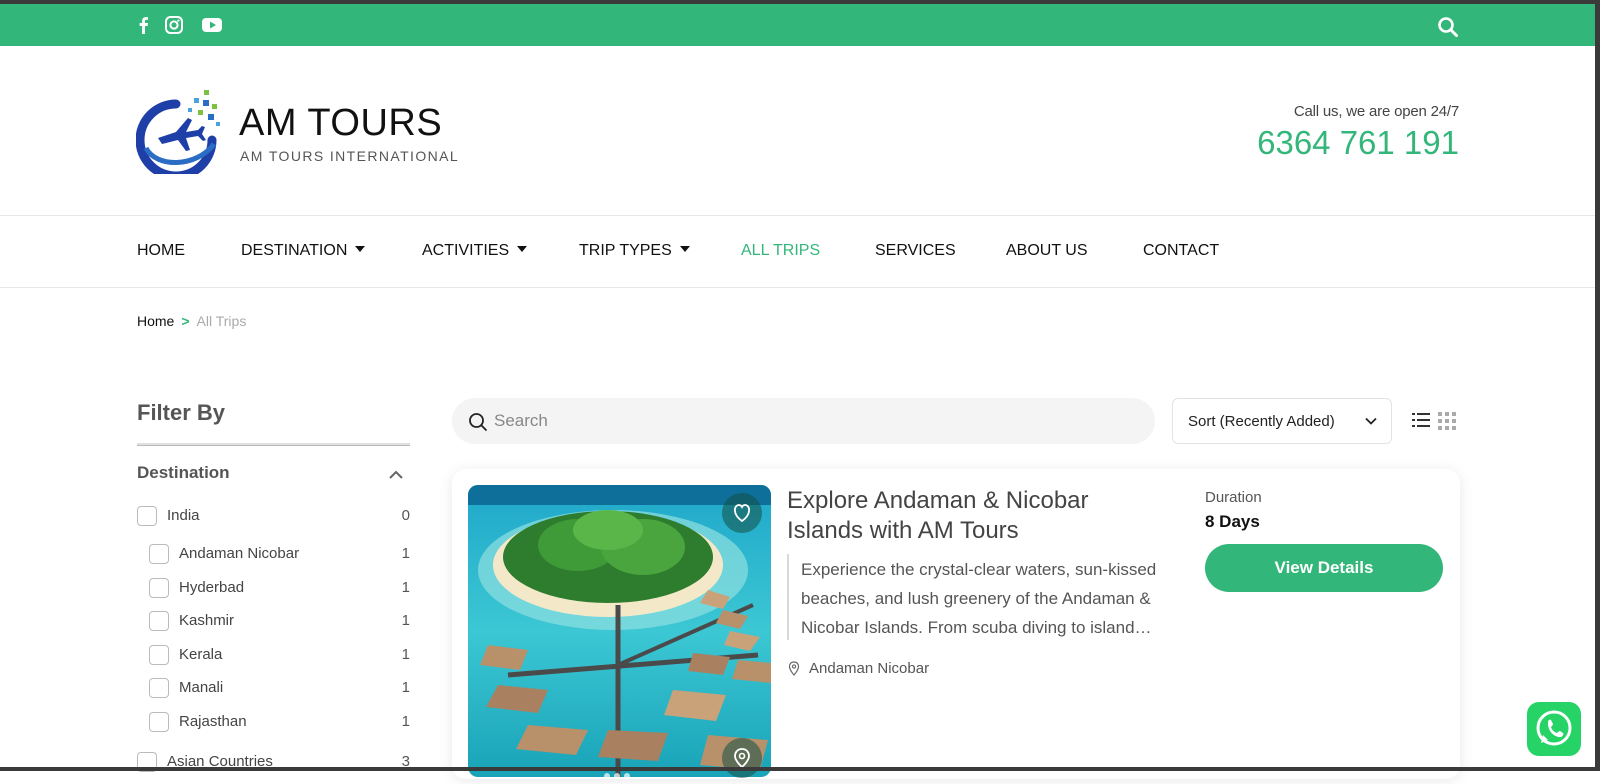 This screenshot has height=784, width=1600. Describe the element at coordinates (273, 722) in the screenshot. I see `filter-item-rajasthan: Rajasthan 1` at that location.